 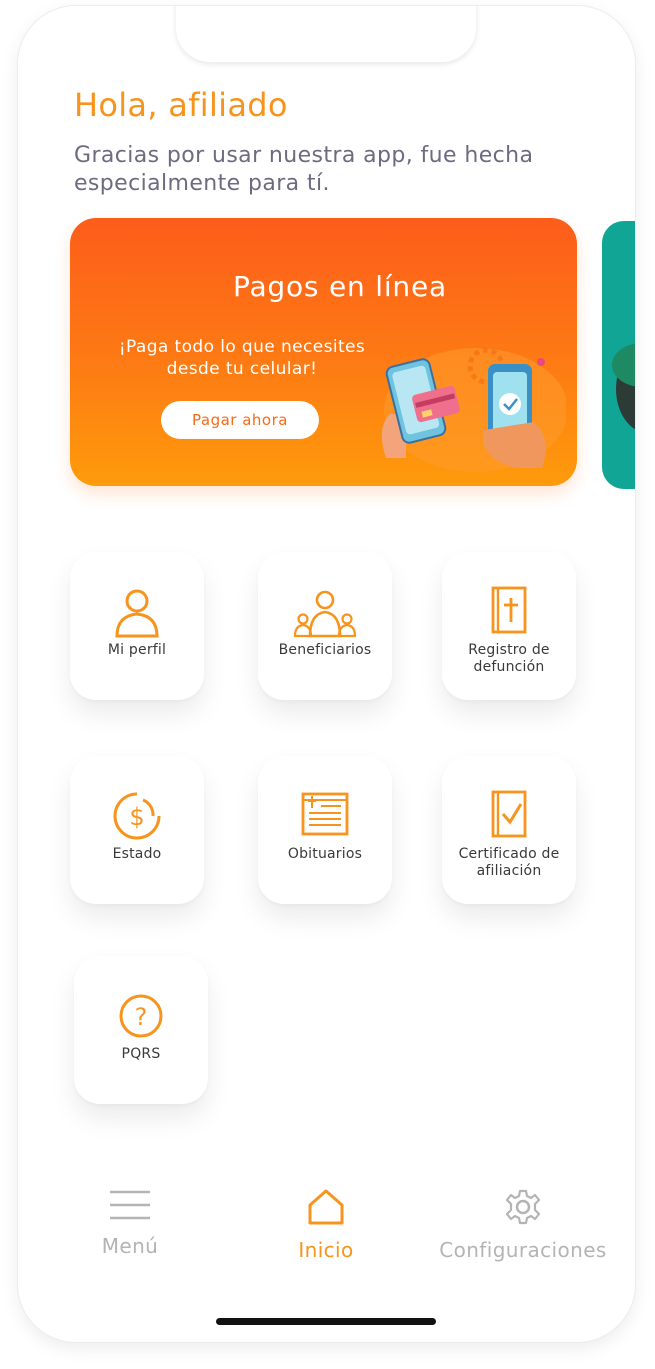 I want to click on tile-obituarios: Obituarios, so click(x=325, y=830).